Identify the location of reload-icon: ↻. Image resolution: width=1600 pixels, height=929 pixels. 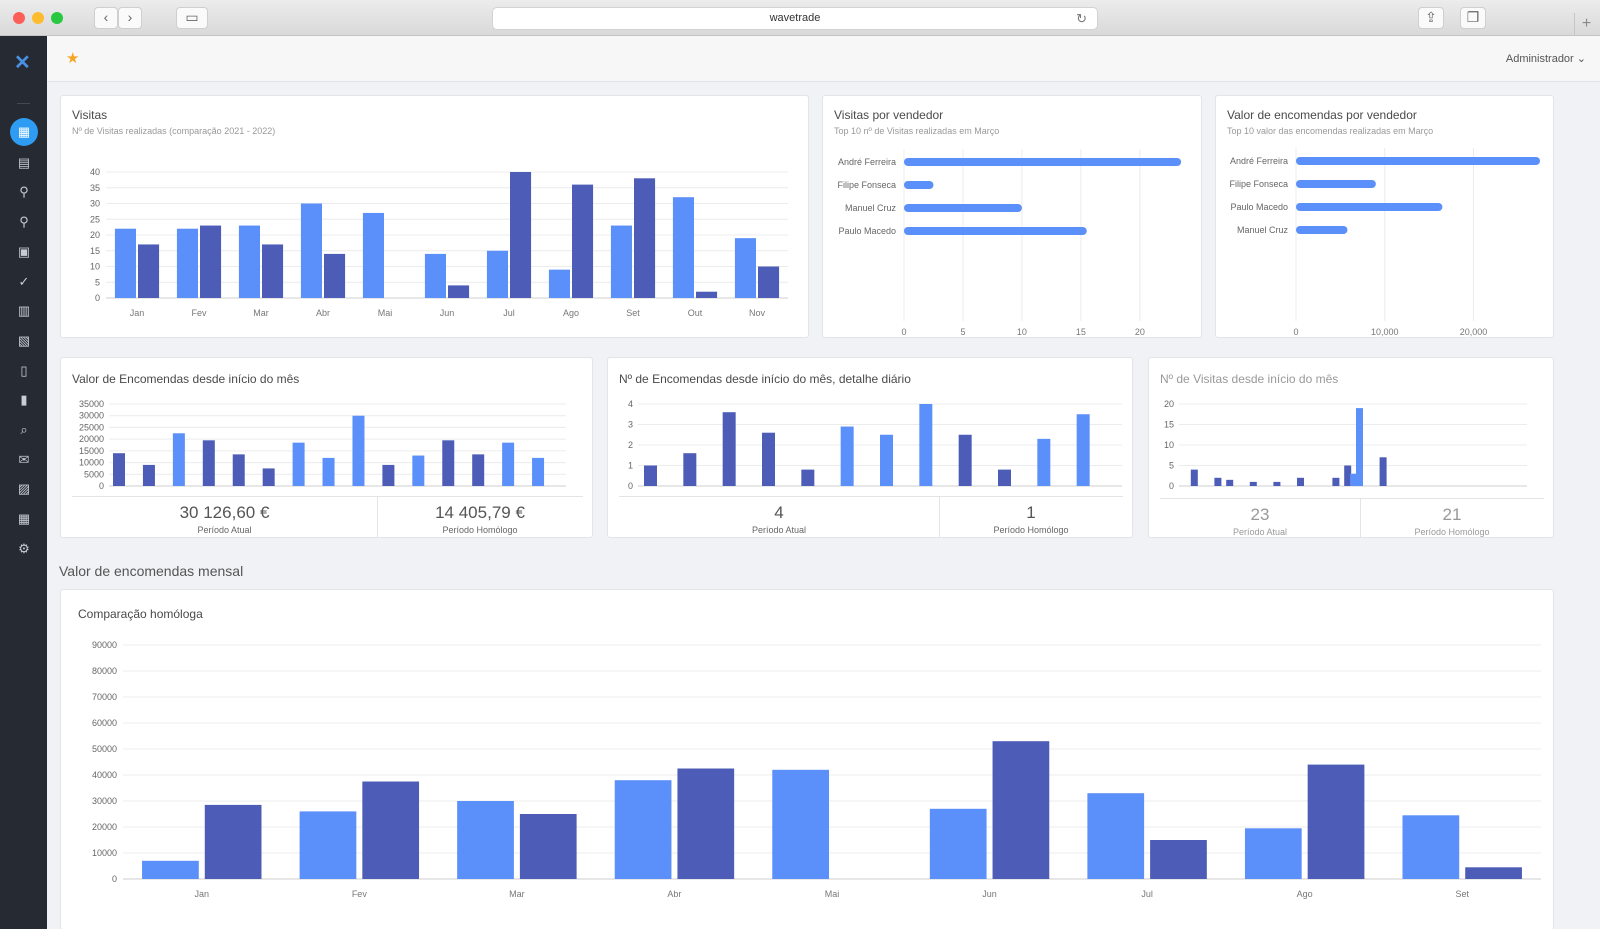
(1081, 18).